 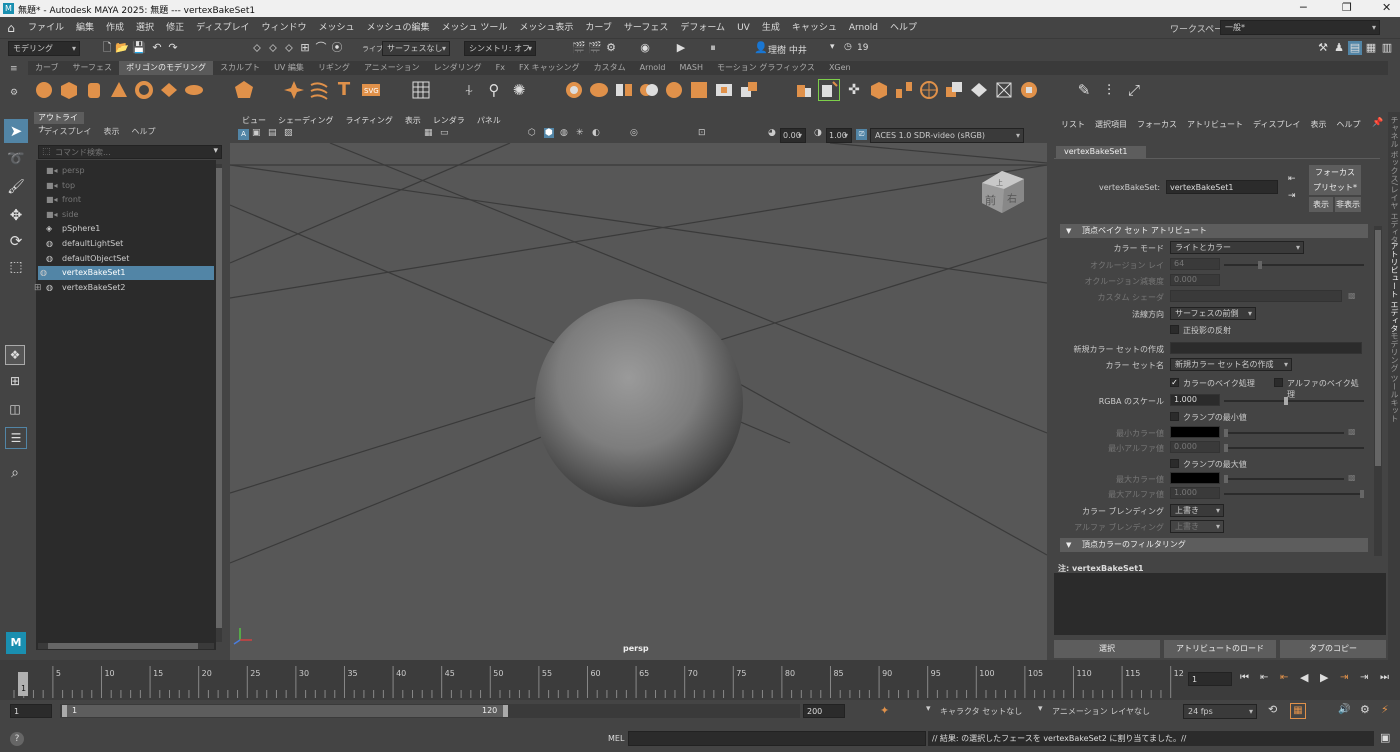 What do you see at coordinates (288, 133) in the screenshot?
I see `image-plane-icon: ▨` at bounding box center [288, 133].